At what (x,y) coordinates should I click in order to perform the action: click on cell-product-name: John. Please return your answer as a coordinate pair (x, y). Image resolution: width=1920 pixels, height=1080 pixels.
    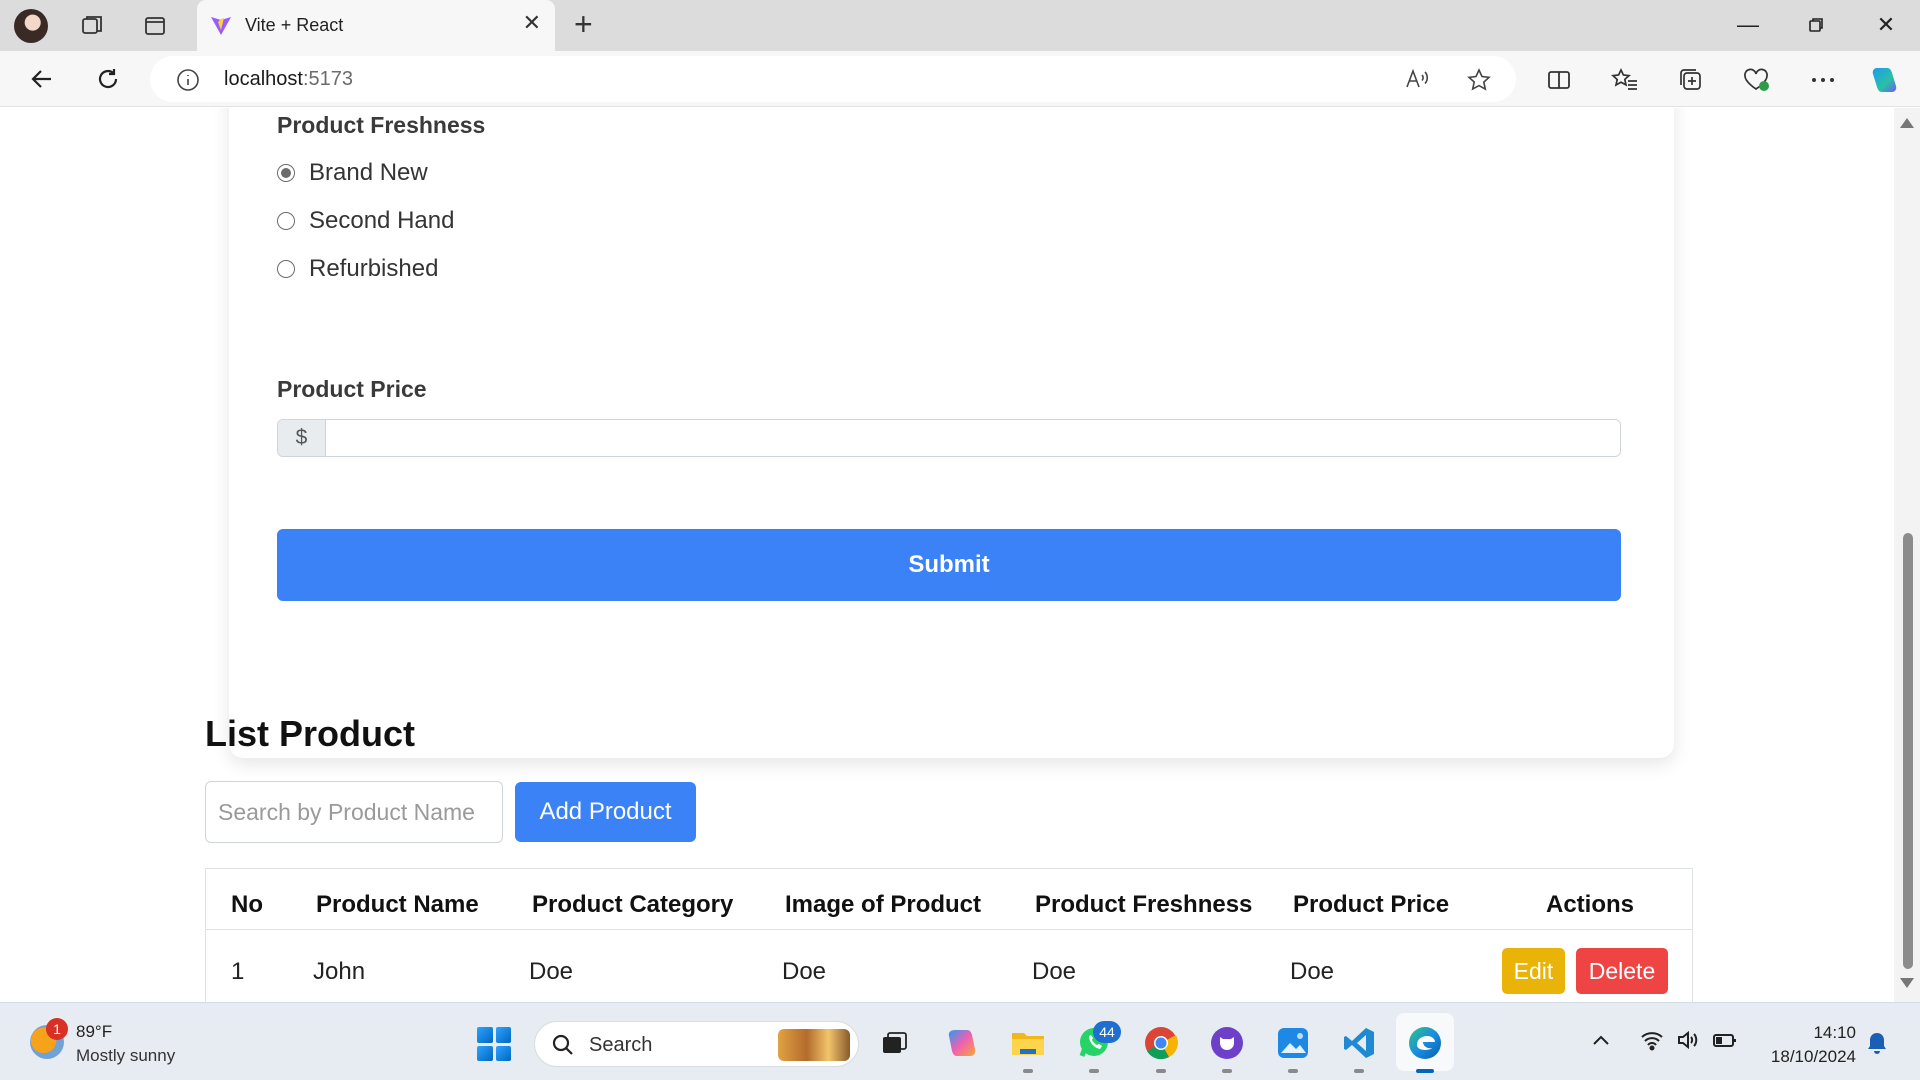
    Looking at the image, I should click on (339, 971).